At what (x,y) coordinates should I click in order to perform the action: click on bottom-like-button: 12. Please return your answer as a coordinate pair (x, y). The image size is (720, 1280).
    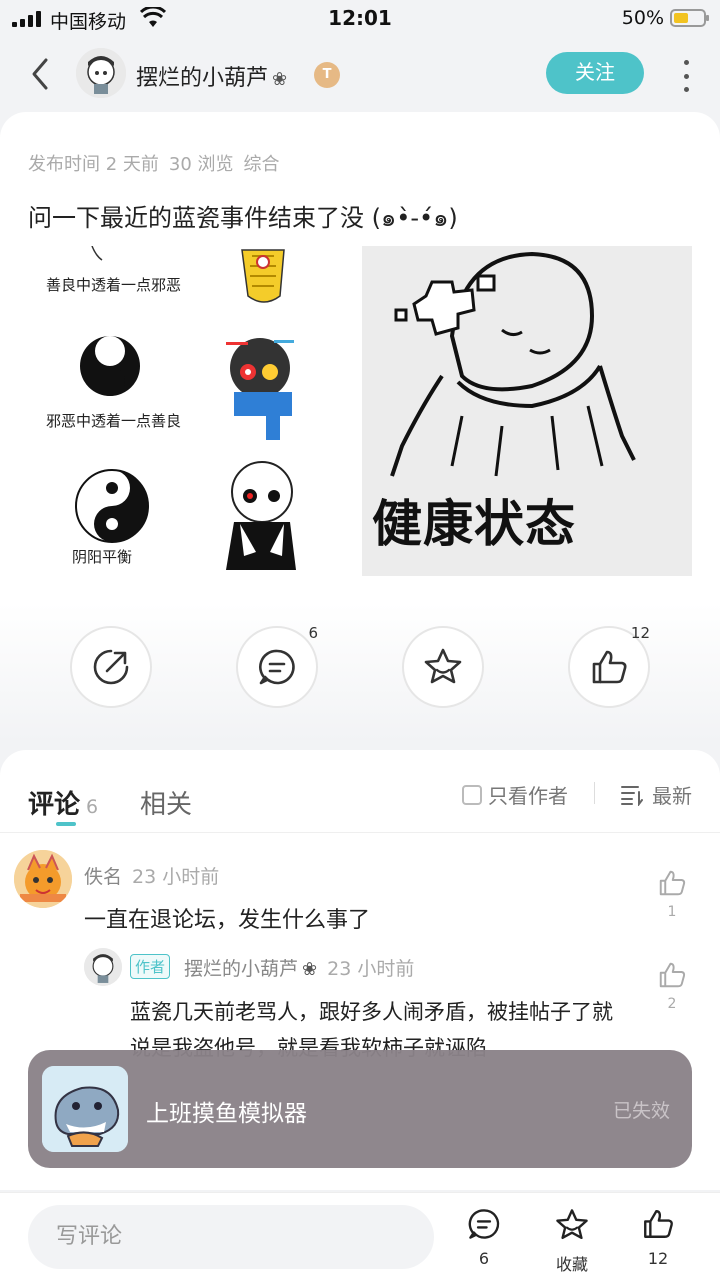
    Looking at the image, I should click on (658, 1237).